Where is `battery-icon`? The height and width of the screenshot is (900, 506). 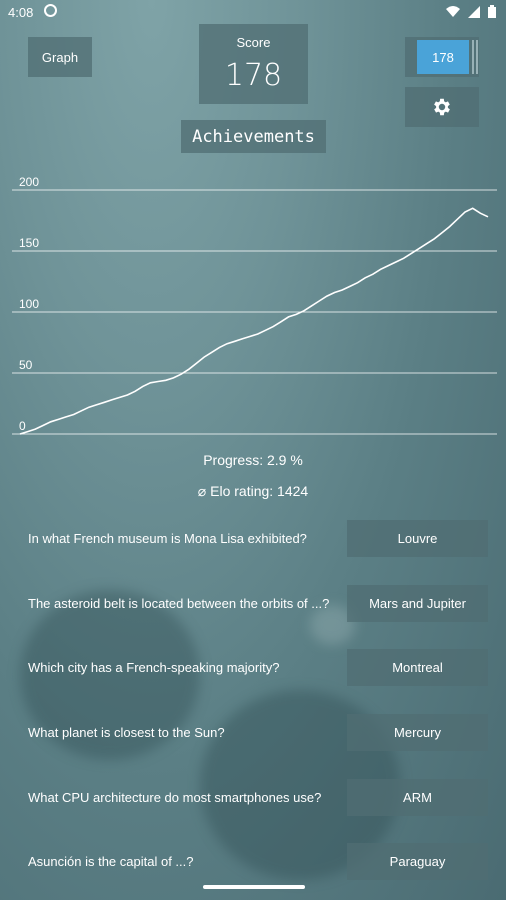 battery-icon is located at coordinates (492, 11).